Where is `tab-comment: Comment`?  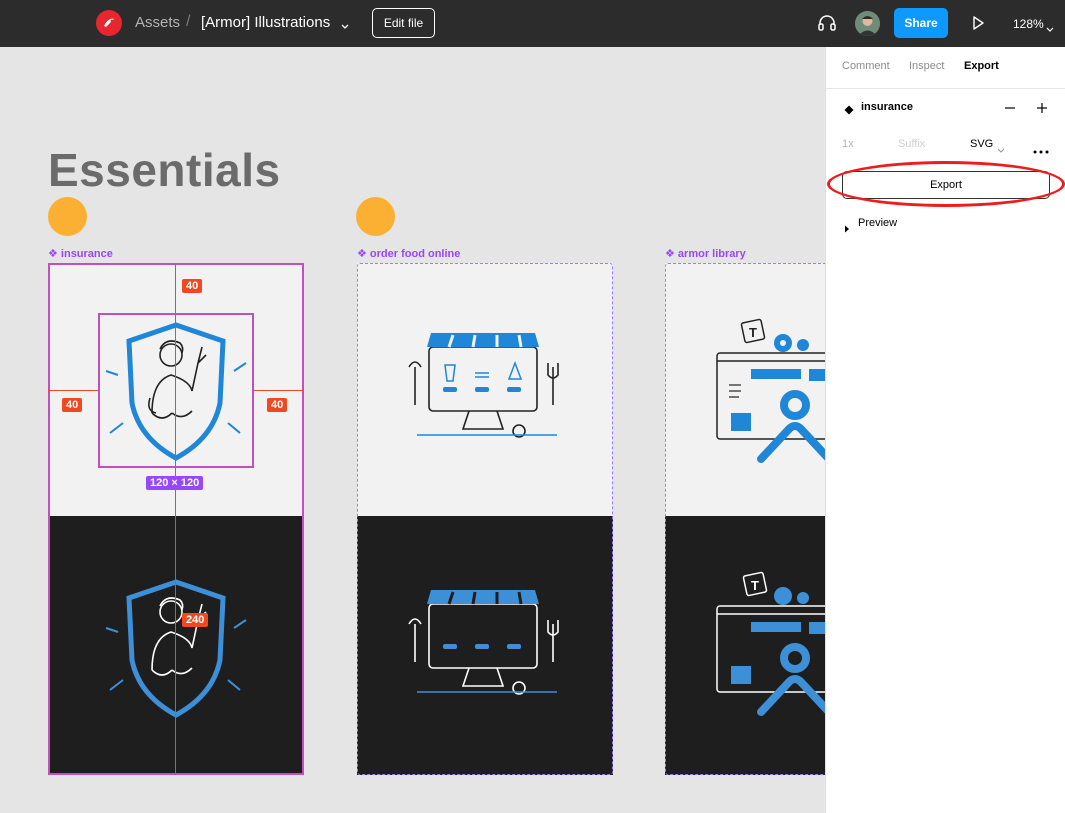
tab-comment: Comment is located at coordinates (866, 66).